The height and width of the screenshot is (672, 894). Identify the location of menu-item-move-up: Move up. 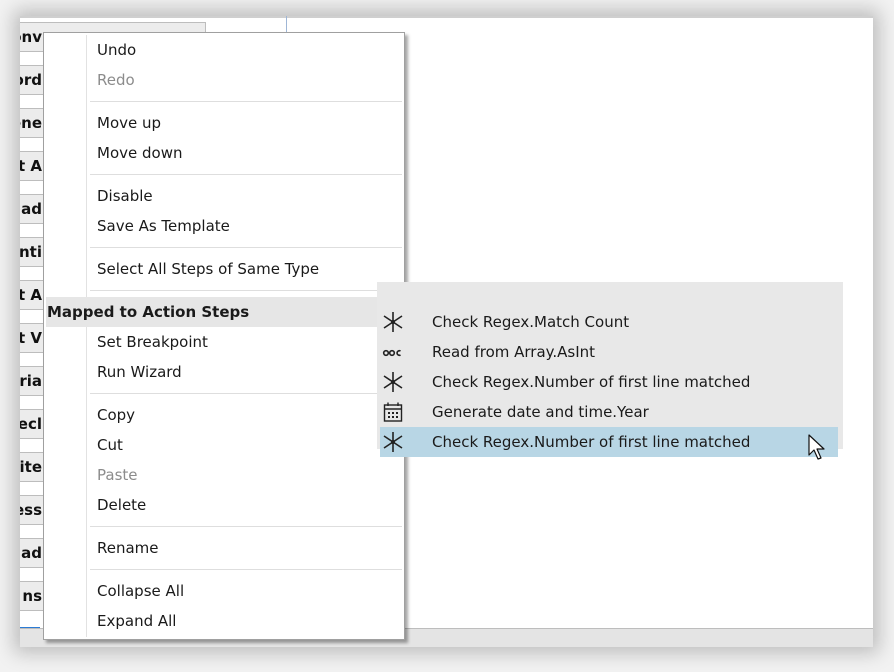
(224, 123).